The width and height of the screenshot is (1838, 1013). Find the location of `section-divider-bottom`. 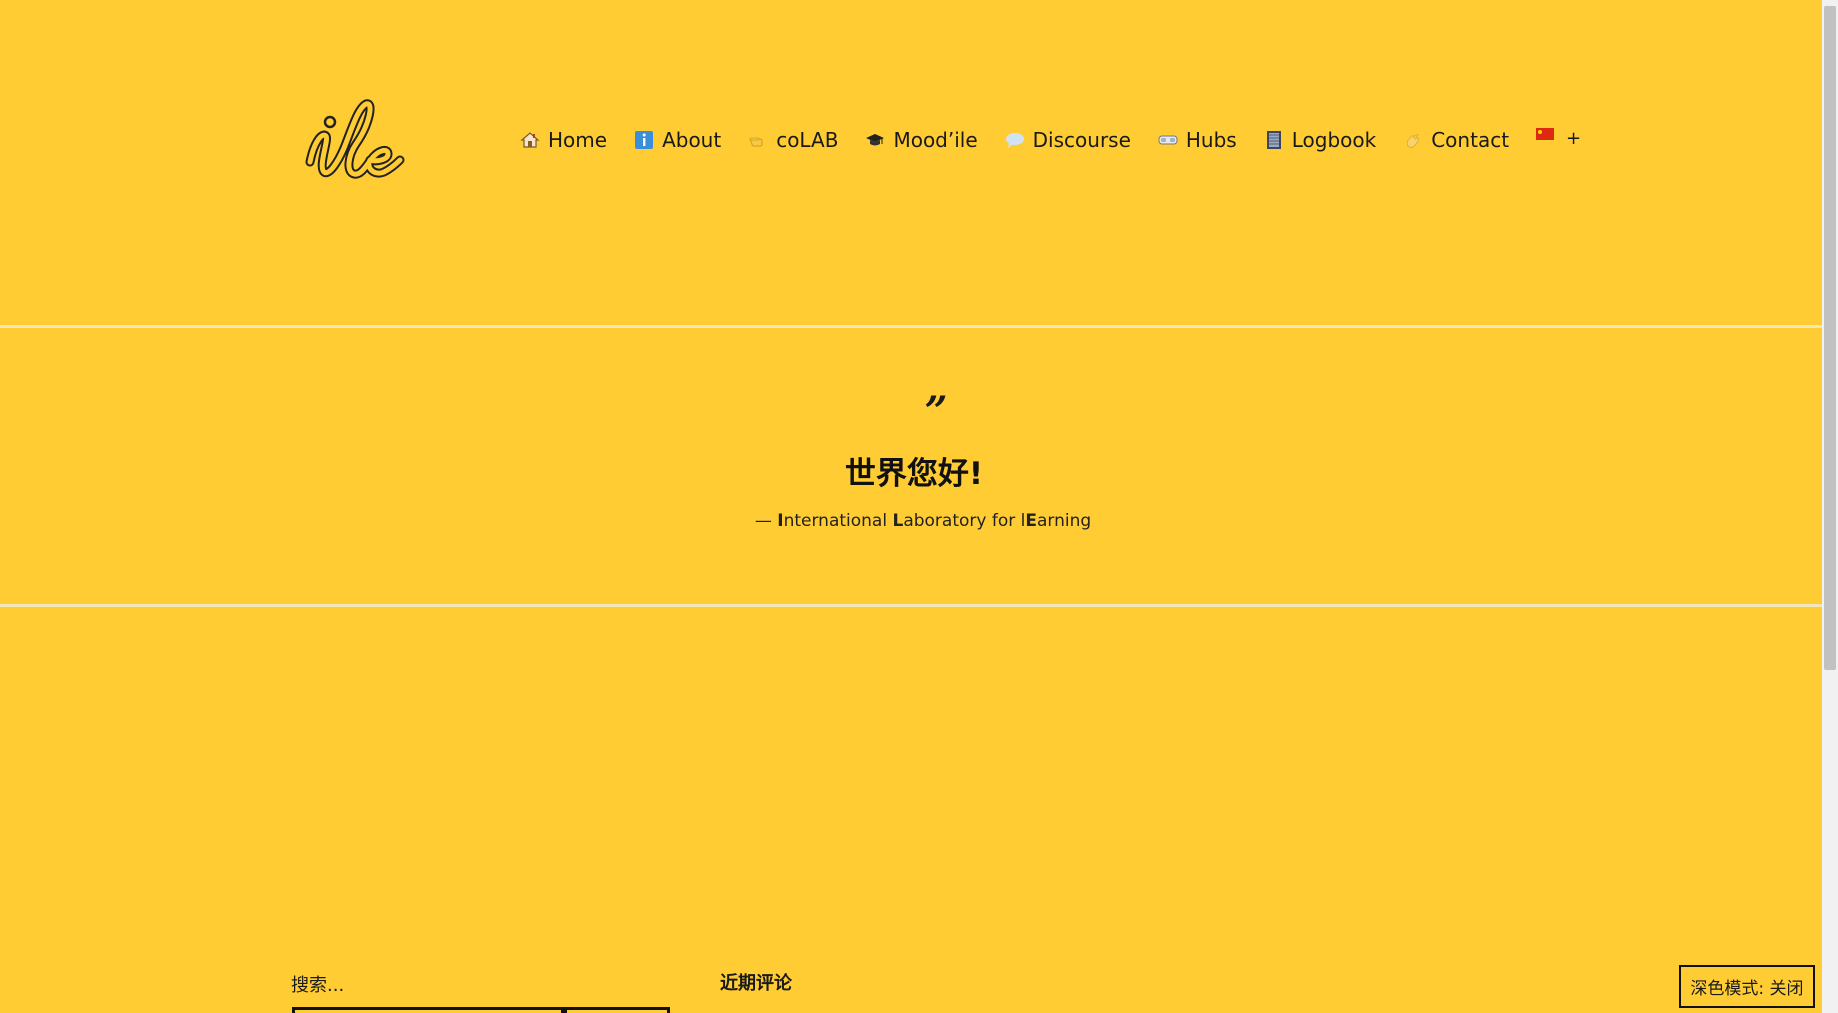

section-divider-bottom is located at coordinates (911, 605).